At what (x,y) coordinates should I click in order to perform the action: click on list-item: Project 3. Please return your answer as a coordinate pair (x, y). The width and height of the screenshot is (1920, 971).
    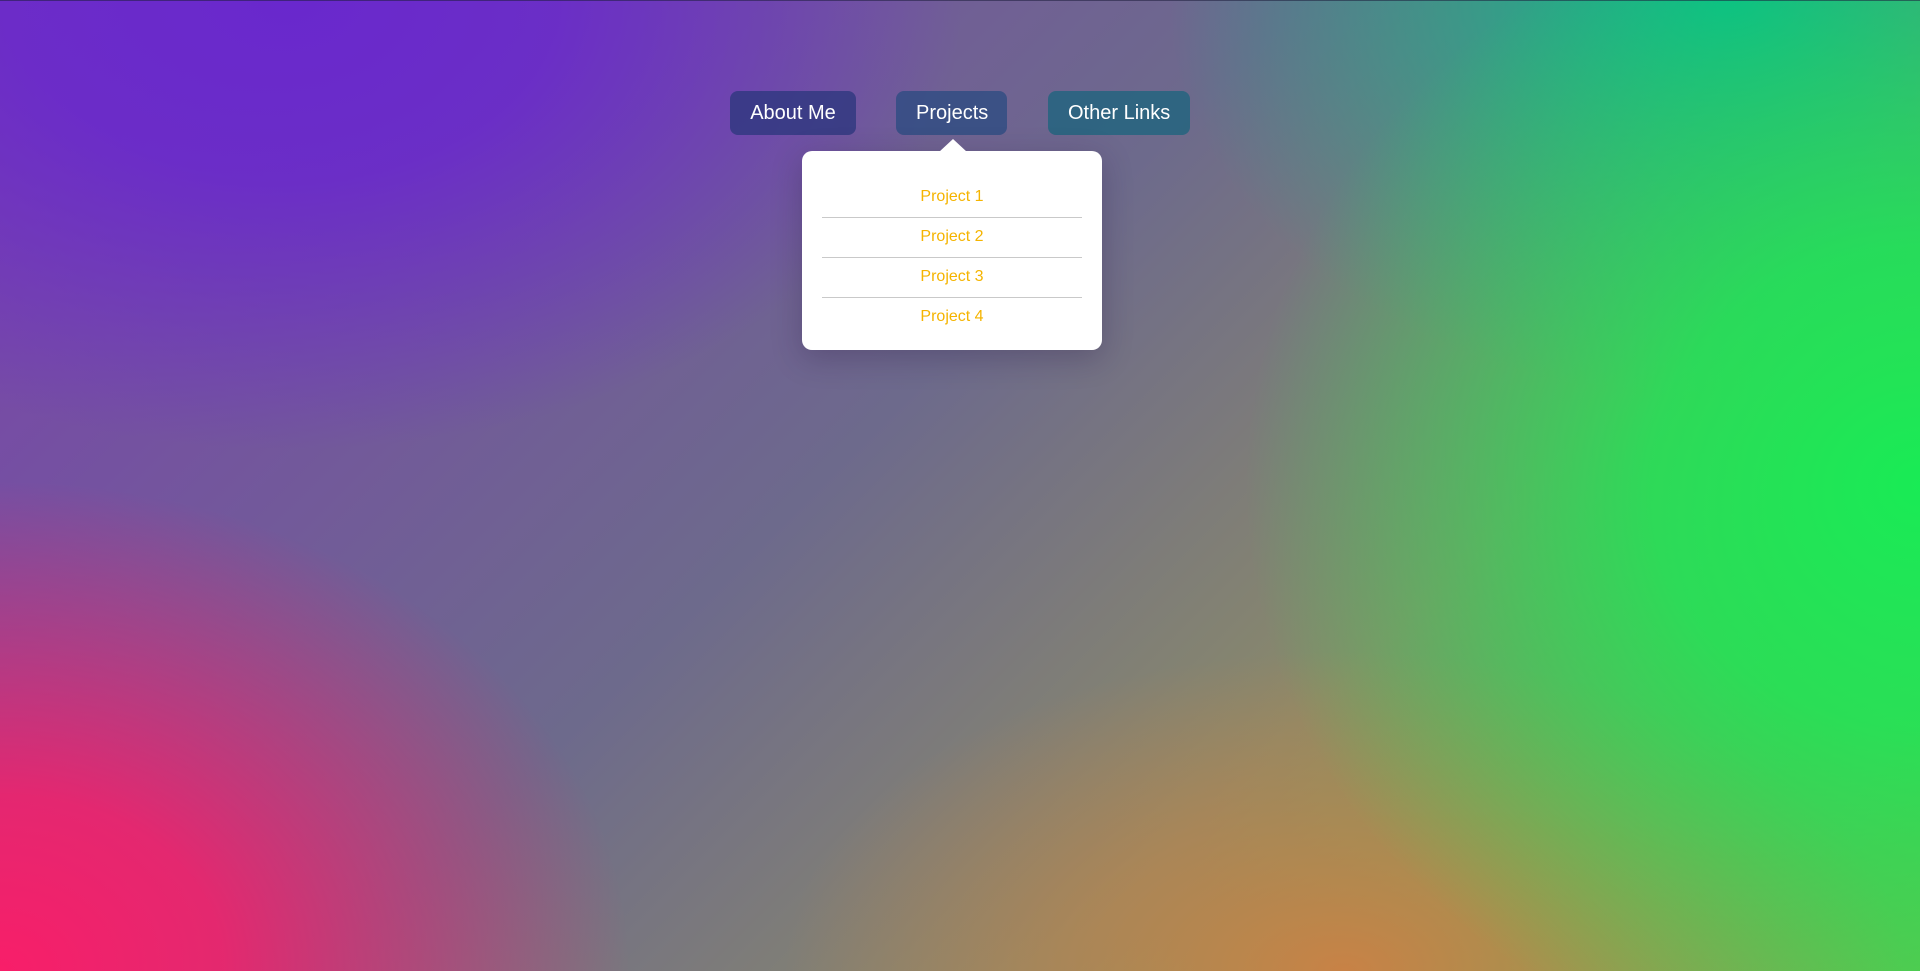
    Looking at the image, I should click on (952, 278).